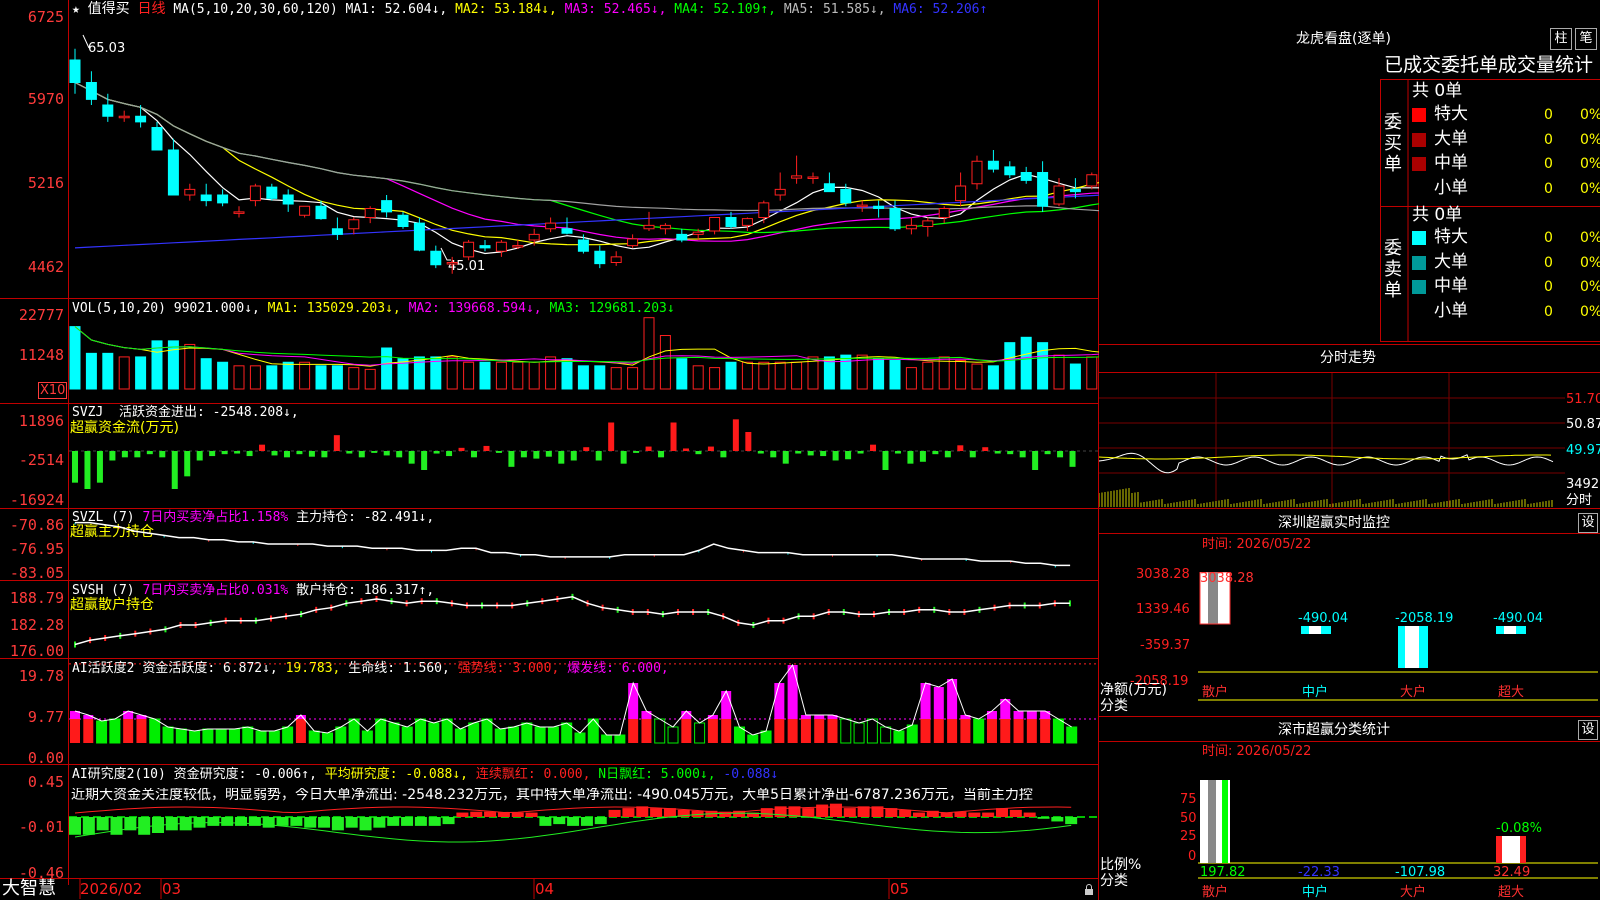 The width and height of the screenshot is (1600, 900). Describe the element at coordinates (1398, 637) in the screenshot. I see `sz-net-chart: 3038.28 -490.04 -2058.19 -490.04 散户 中户 大户 超大` at that location.